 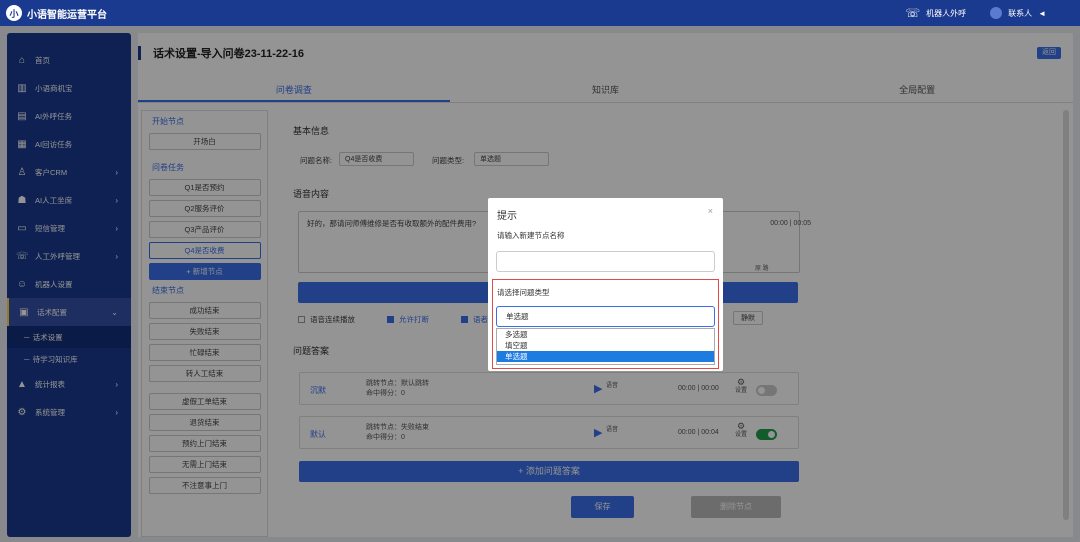 I want to click on option-single: 单选题, so click(x=605, y=356).